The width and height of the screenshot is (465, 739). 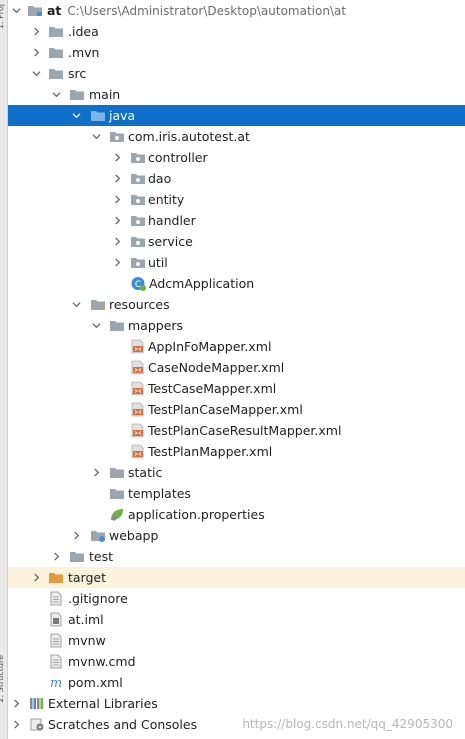 What do you see at coordinates (56, 683) in the screenshot?
I see `svg-text: m` at bounding box center [56, 683].